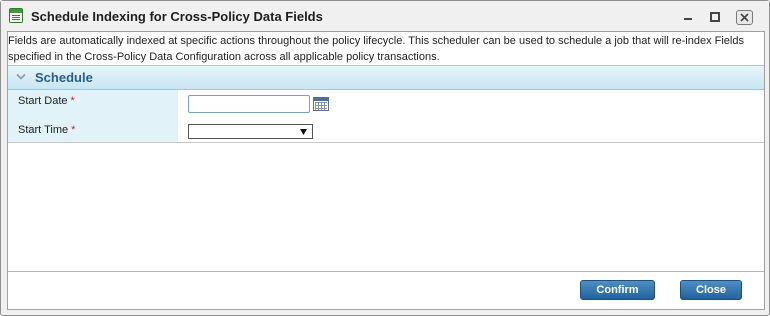 This screenshot has height=316, width=770. I want to click on dropdown-arrow-icon, so click(303, 132).